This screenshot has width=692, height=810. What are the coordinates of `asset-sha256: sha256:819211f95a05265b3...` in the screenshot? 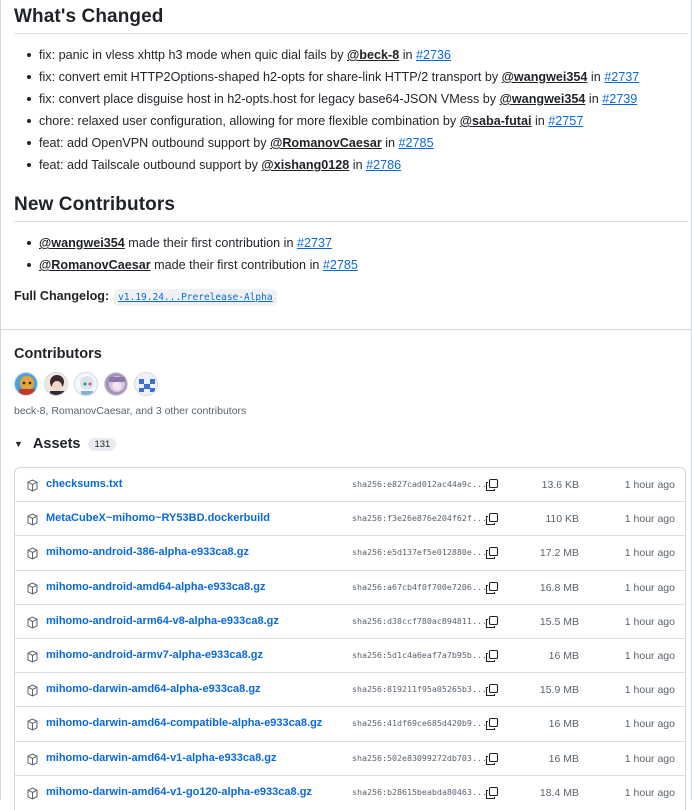 It's located at (419, 689).